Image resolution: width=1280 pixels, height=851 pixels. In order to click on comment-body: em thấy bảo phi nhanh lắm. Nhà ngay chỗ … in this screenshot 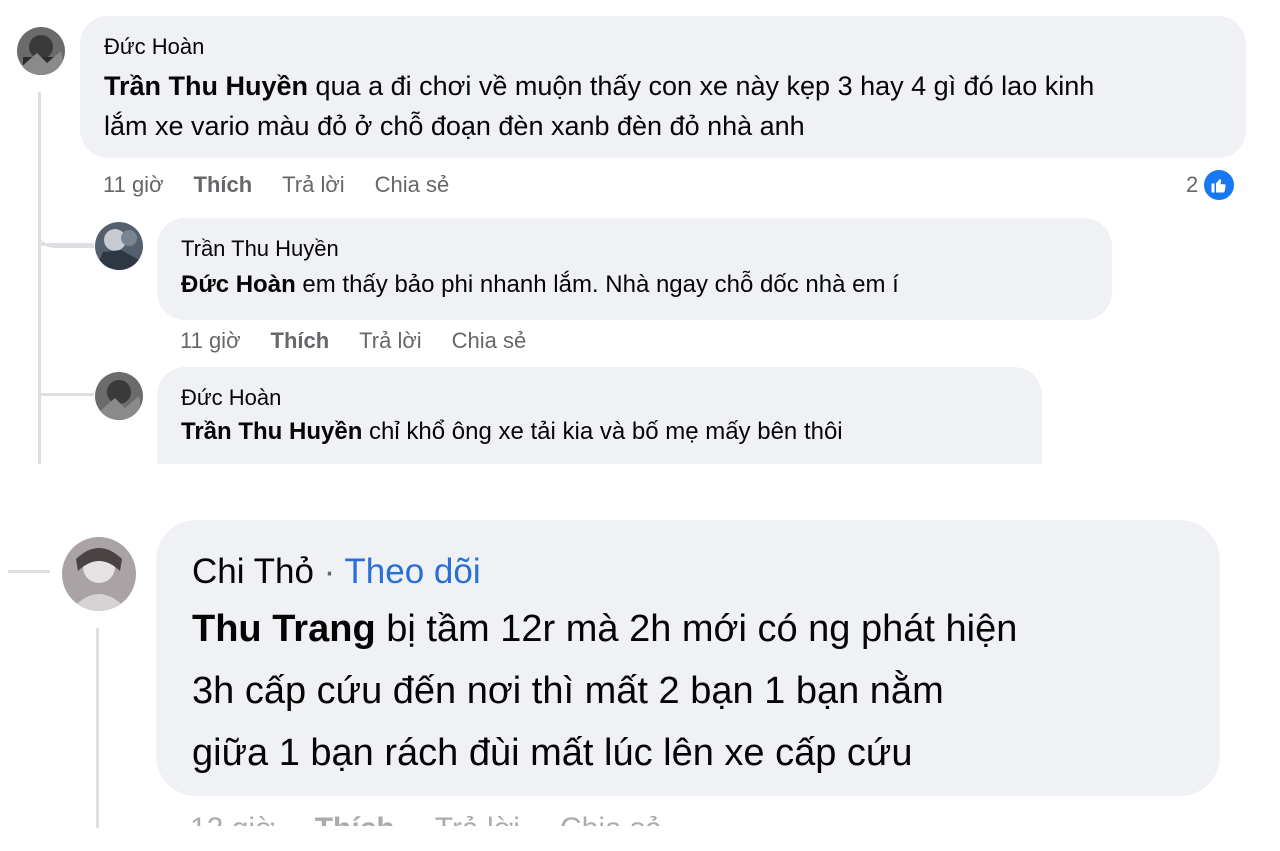, I will do `click(600, 284)`.